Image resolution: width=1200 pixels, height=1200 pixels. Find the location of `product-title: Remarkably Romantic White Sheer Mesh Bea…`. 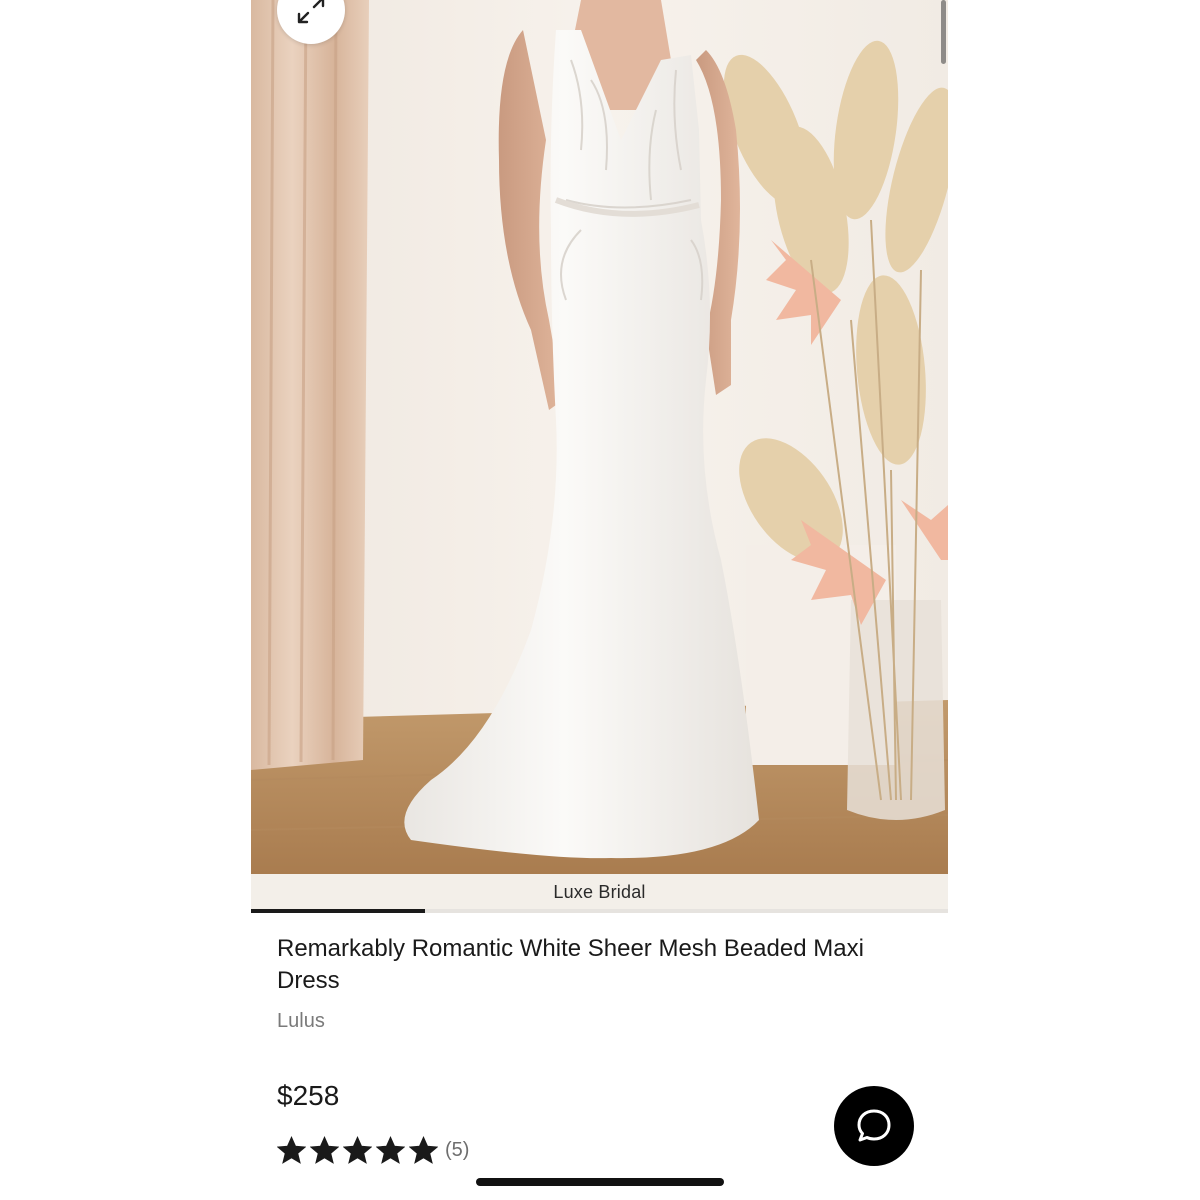

product-title: Remarkably Romantic White Sheer Mesh Bea… is located at coordinates (570, 964).